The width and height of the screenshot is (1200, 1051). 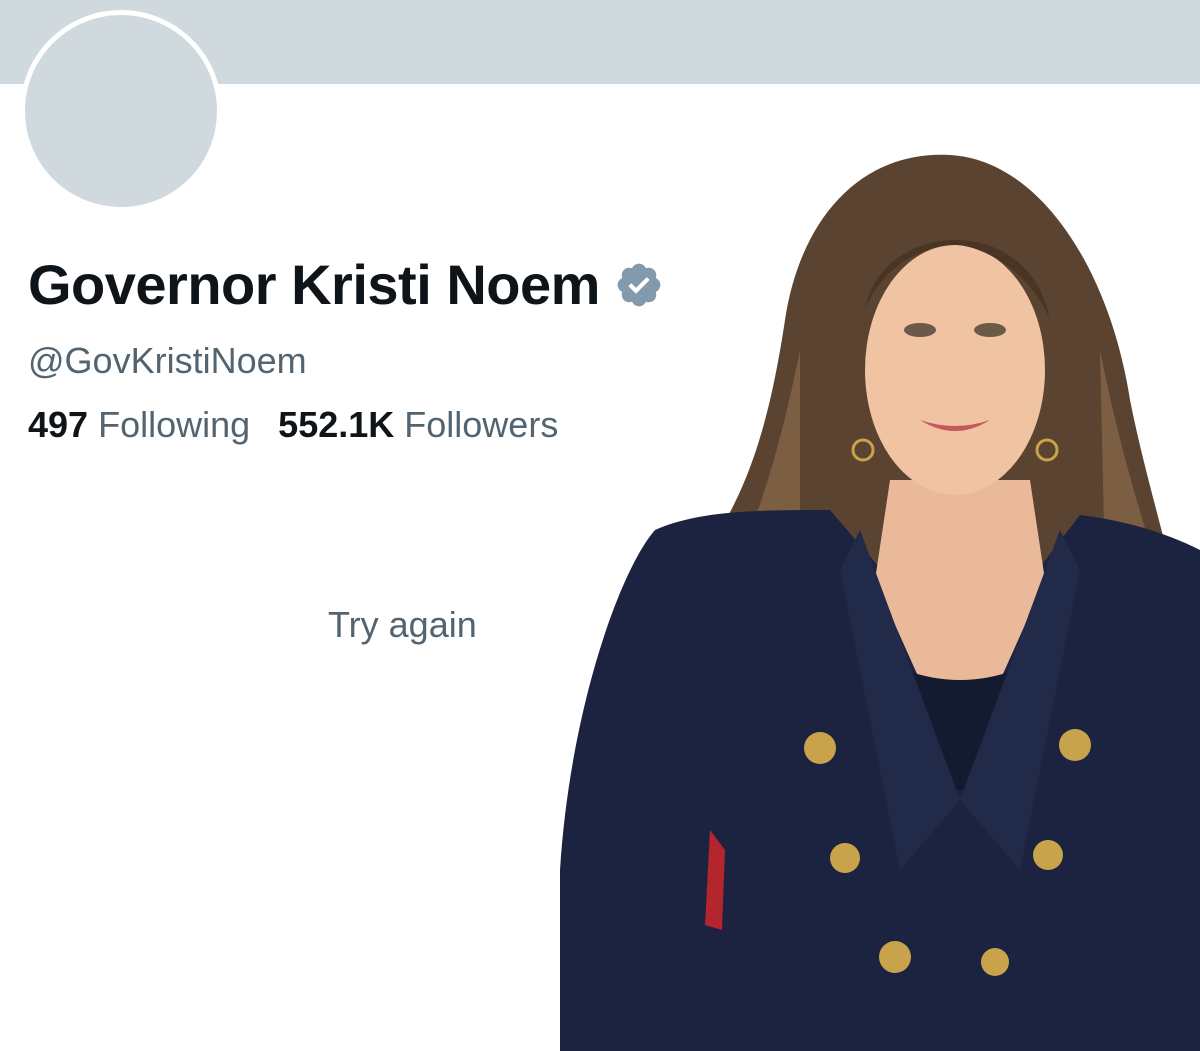 What do you see at coordinates (58, 424) in the screenshot?
I see `following-count: 497` at bounding box center [58, 424].